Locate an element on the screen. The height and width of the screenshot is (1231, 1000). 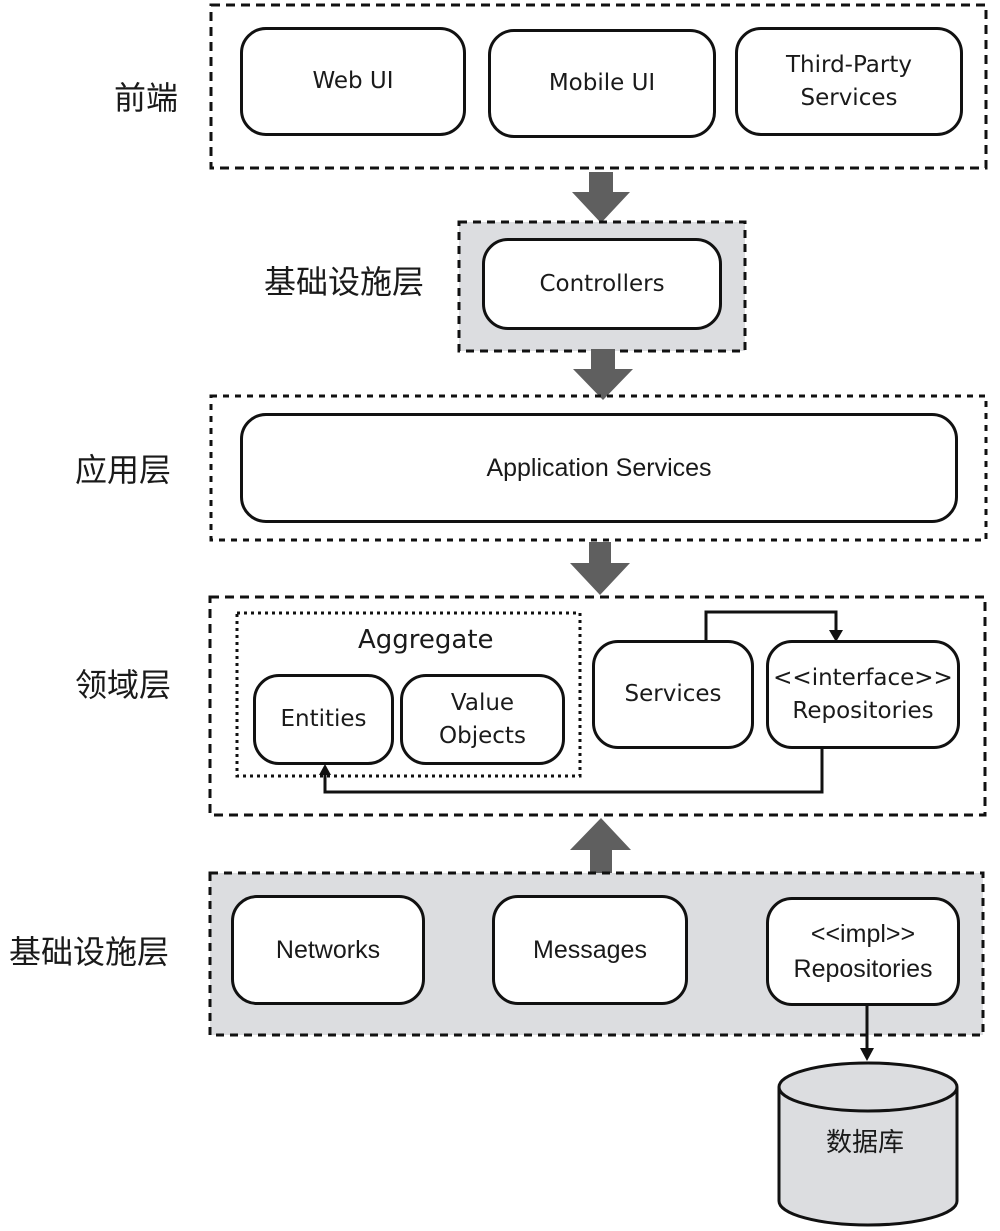
node-entities: Entities is located at coordinates (323, 719).